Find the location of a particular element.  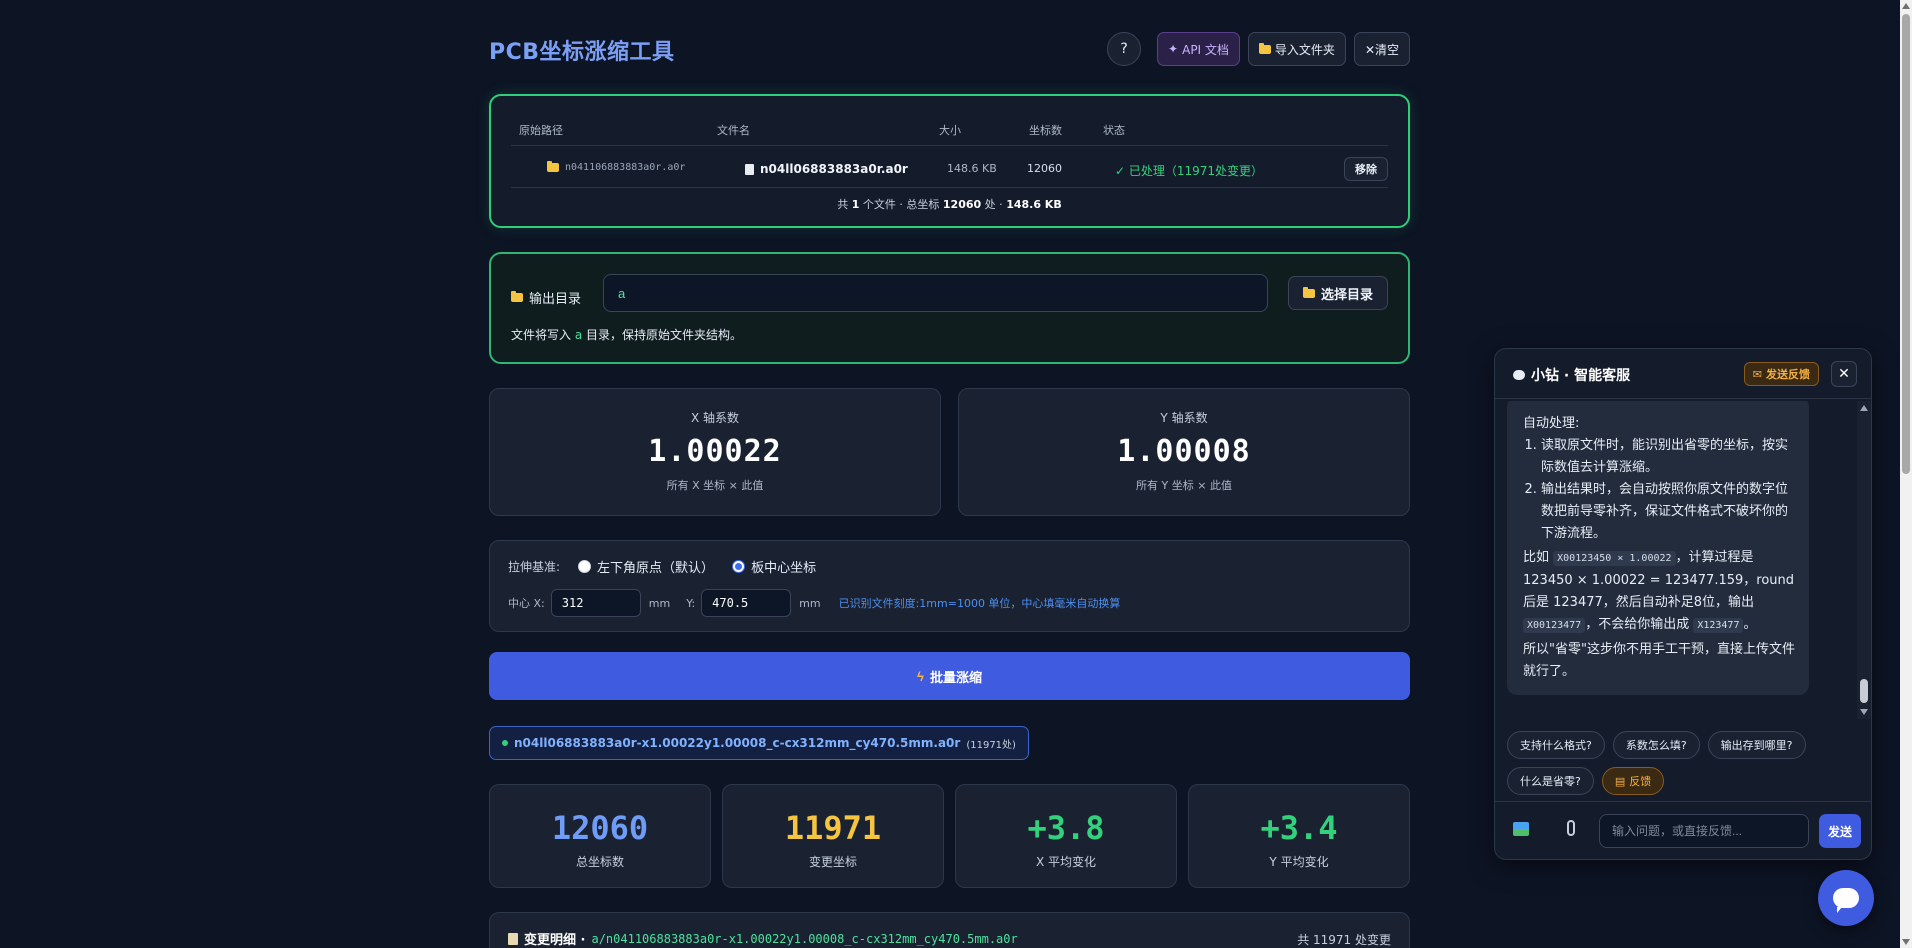

y-coefficient-value: 1.00008 is located at coordinates (1184, 451).